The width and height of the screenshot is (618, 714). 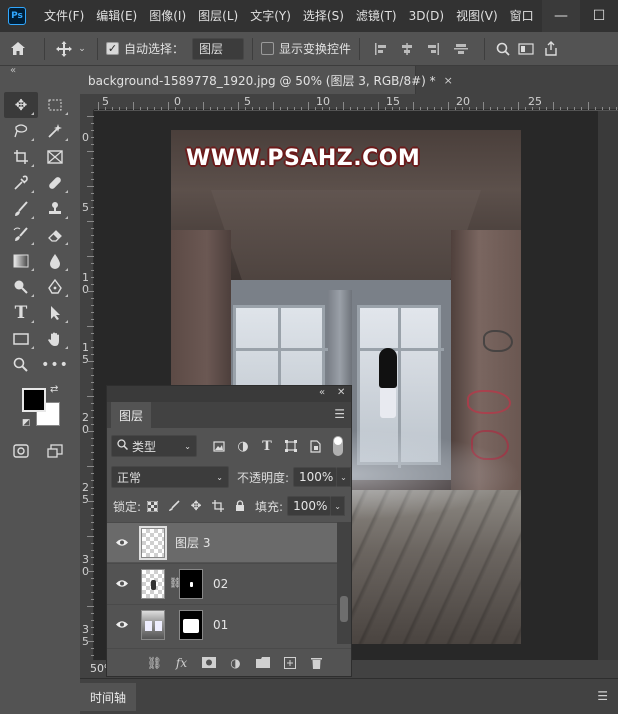 What do you see at coordinates (112, 48) in the screenshot?
I see `auto-select-checkbox: ✓` at bounding box center [112, 48].